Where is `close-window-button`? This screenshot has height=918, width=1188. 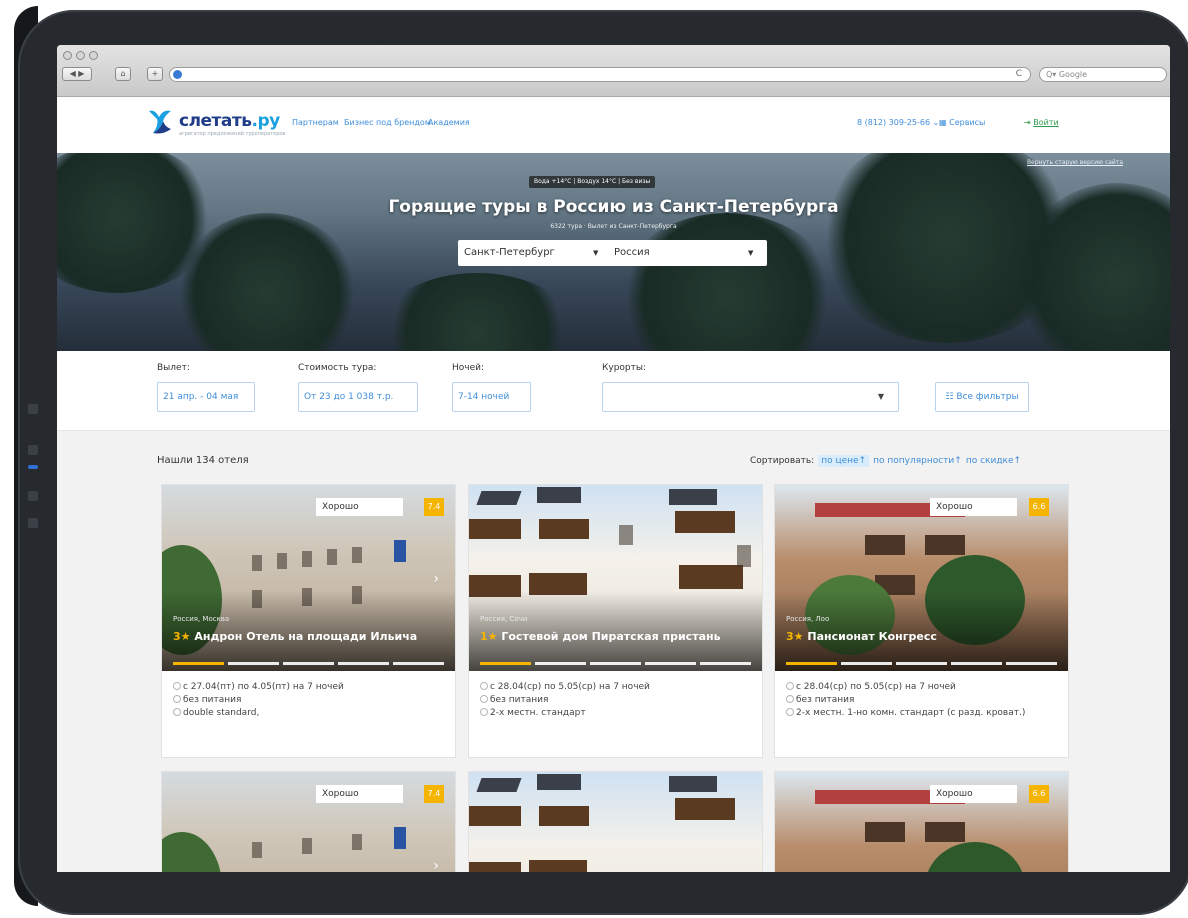 close-window-button is located at coordinates (67, 55).